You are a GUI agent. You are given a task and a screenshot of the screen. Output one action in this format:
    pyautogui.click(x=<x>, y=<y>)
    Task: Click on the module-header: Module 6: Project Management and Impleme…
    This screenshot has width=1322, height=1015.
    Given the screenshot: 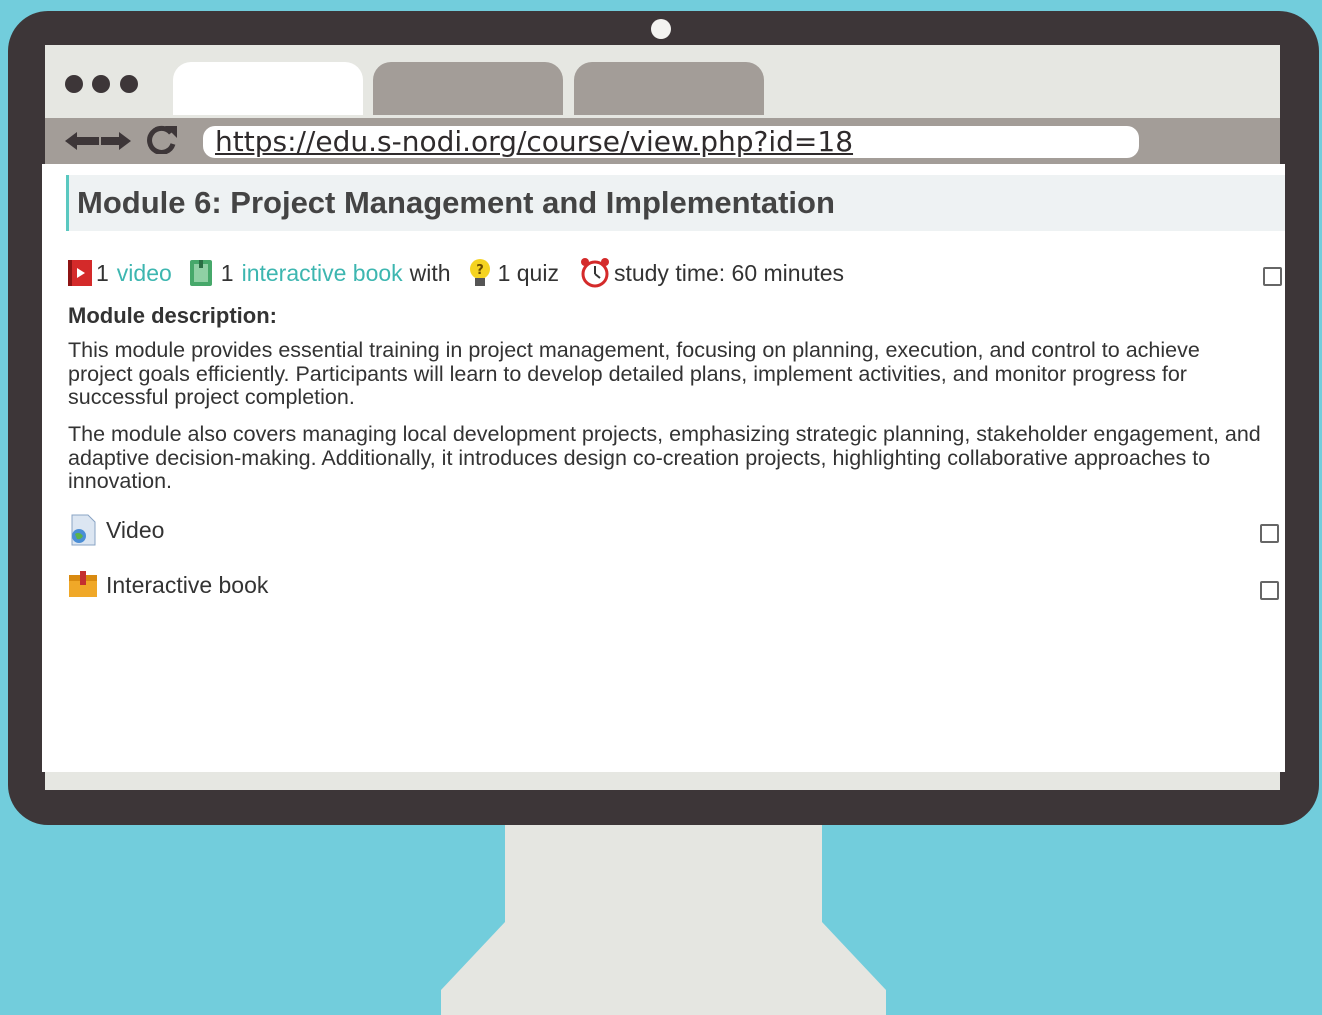 What is the action you would take?
    pyautogui.click(x=675, y=203)
    